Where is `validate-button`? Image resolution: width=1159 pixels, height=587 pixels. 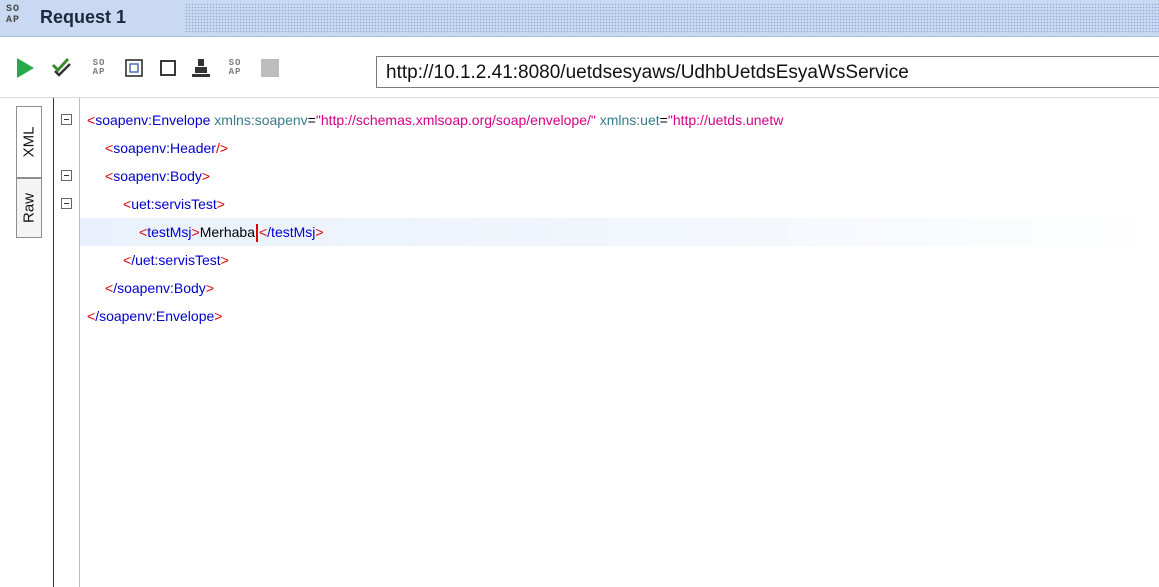 validate-button is located at coordinates (62, 68).